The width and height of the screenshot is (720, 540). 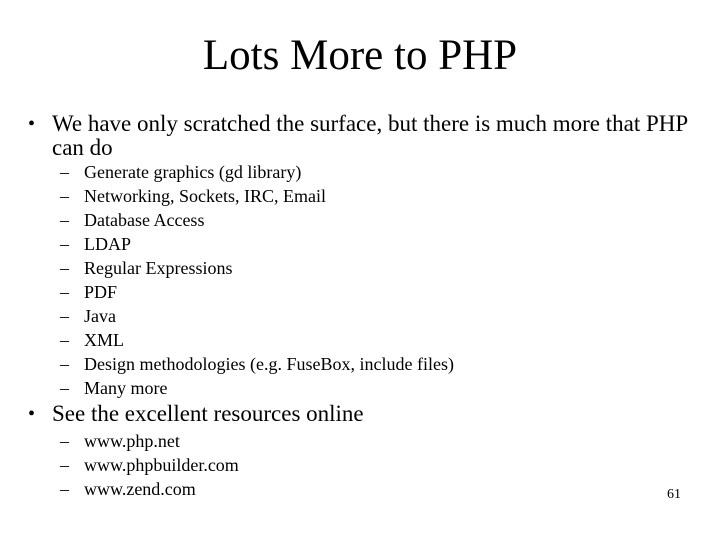 What do you see at coordinates (108, 244) in the screenshot?
I see `list-item-text: LDAP` at bounding box center [108, 244].